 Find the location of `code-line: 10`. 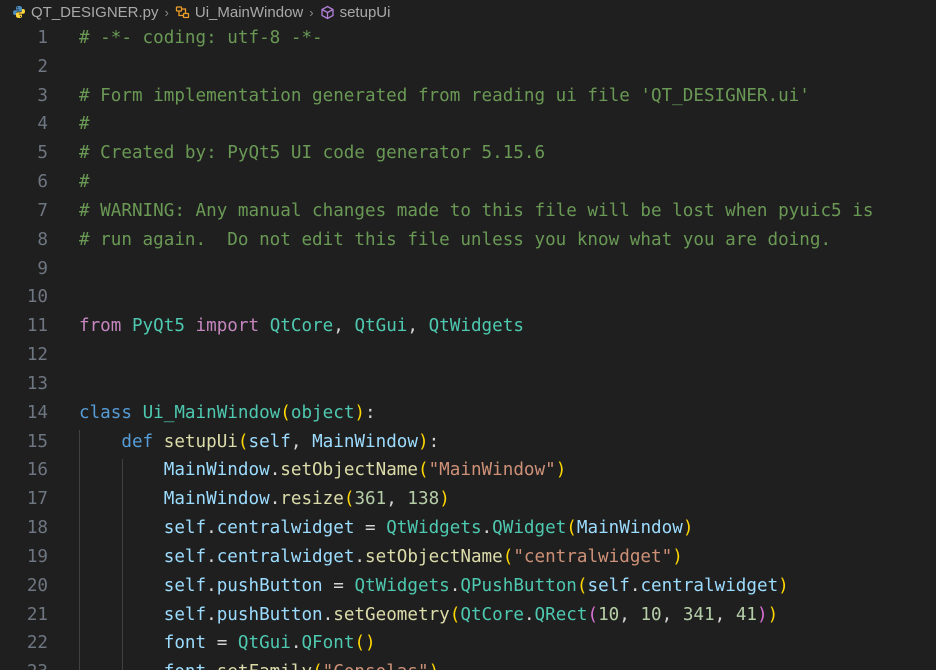

code-line: 10 is located at coordinates (468, 297).